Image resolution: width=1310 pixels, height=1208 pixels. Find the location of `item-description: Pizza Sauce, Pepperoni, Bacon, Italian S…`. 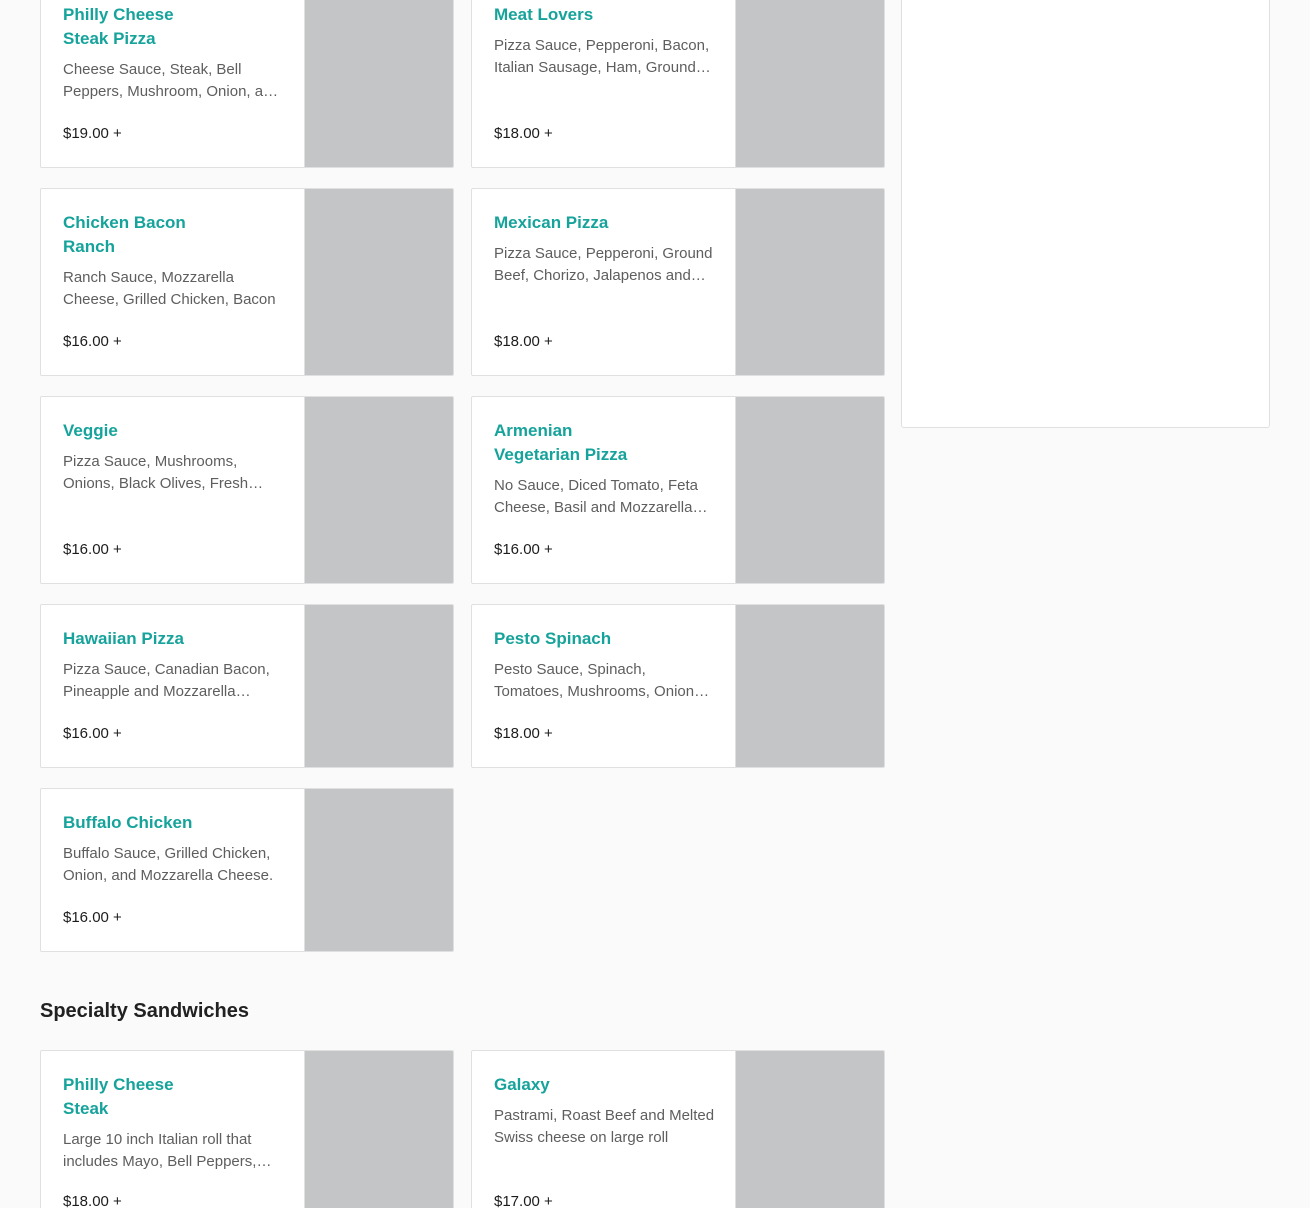

item-description: Pizza Sauce, Pepperoni, Bacon, Italian S… is located at coordinates (602, 56).